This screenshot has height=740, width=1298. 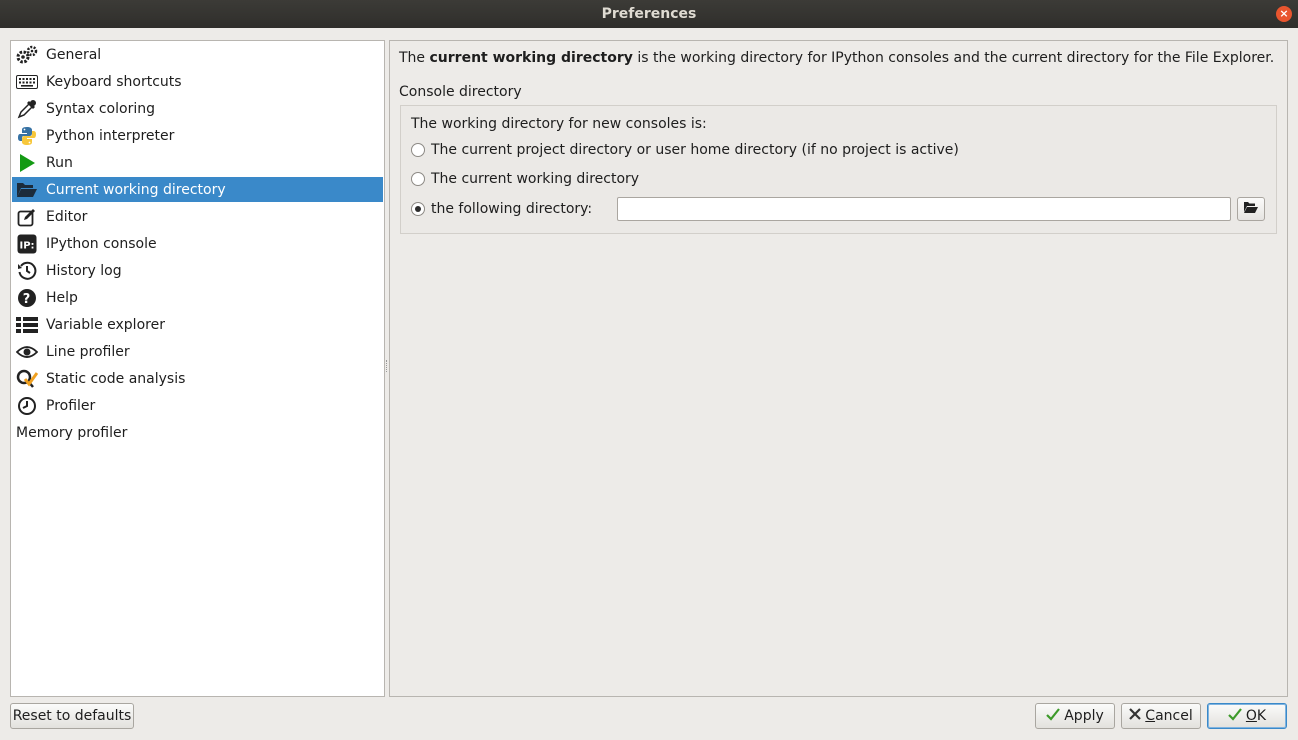 What do you see at coordinates (116, 378) in the screenshot?
I see `sidebar-item-label: Static code analysis` at bounding box center [116, 378].